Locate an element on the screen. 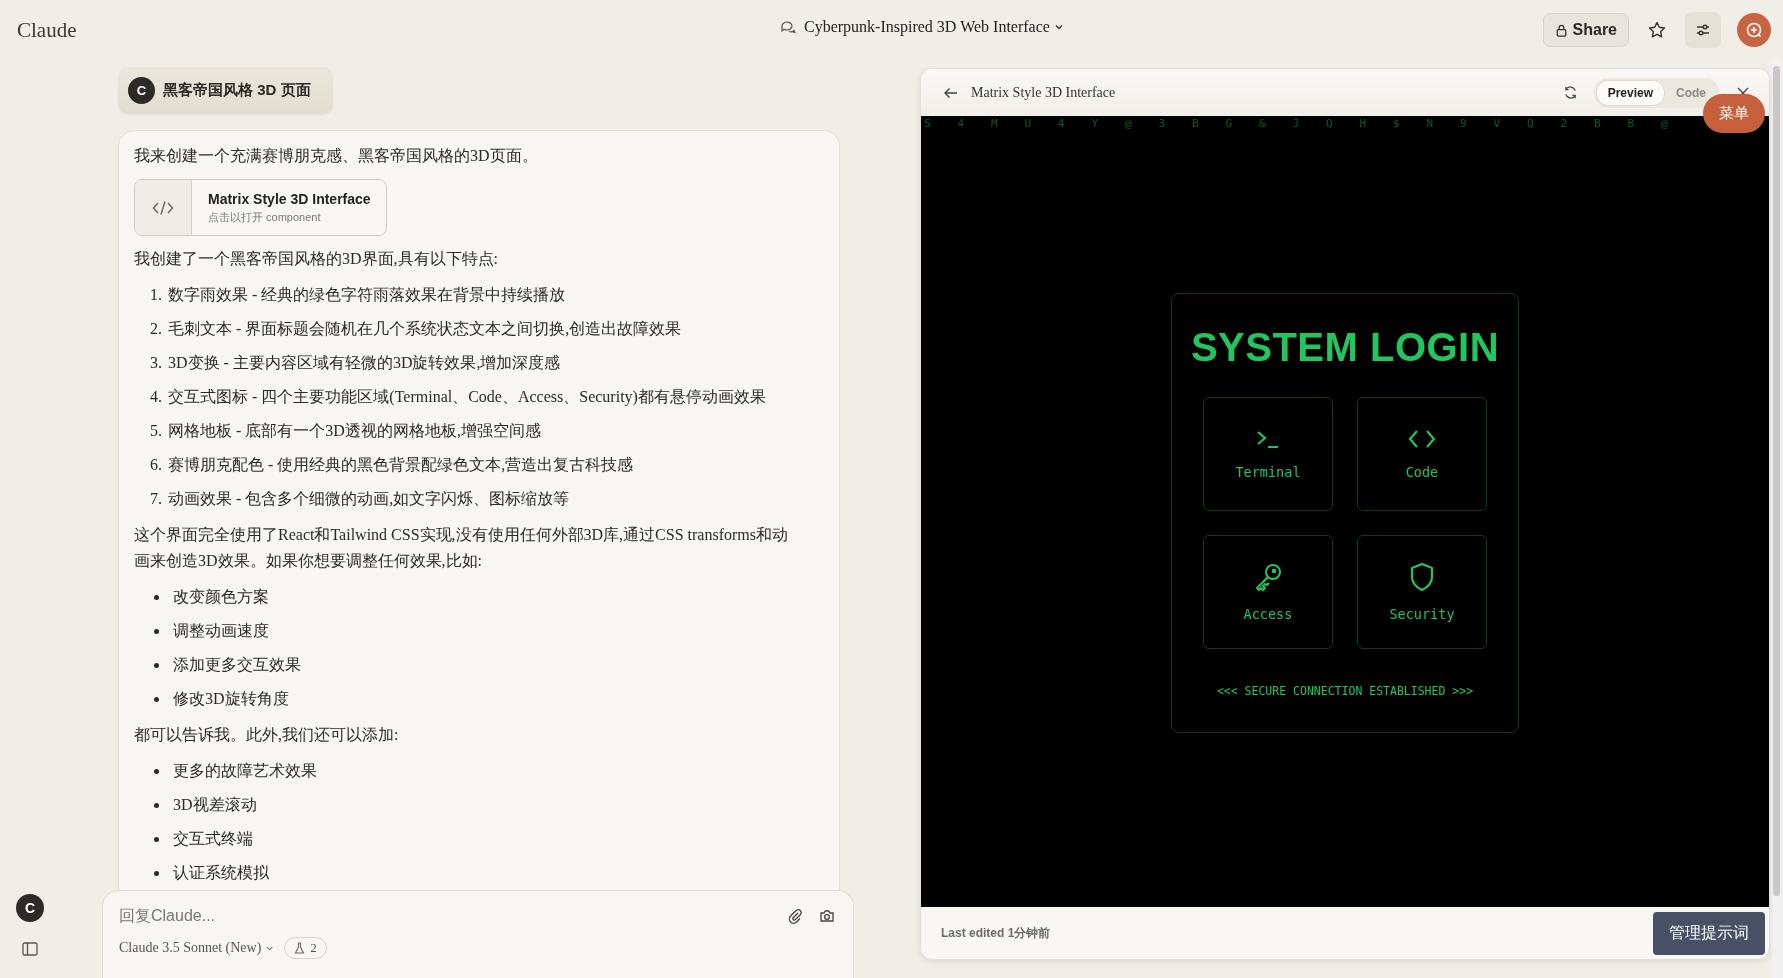  list-item-text: 添加更多交互效果 is located at coordinates (237, 665).